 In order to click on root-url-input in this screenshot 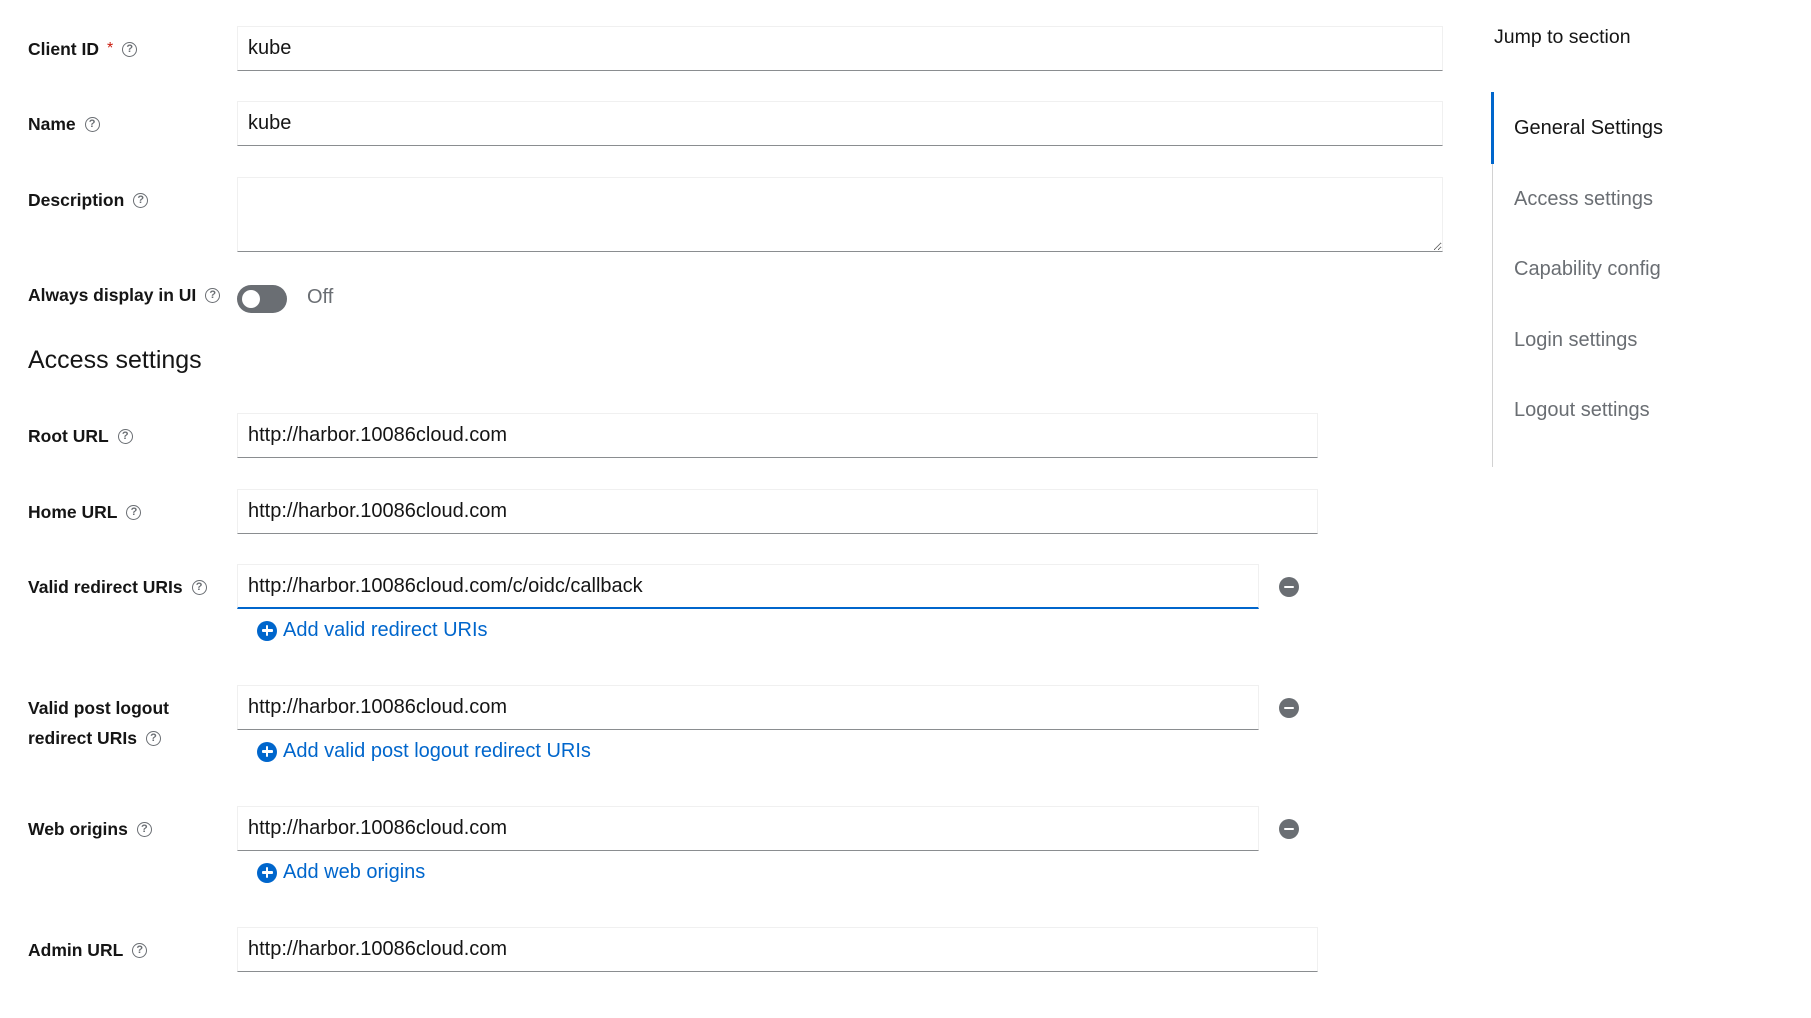, I will do `click(777, 435)`.